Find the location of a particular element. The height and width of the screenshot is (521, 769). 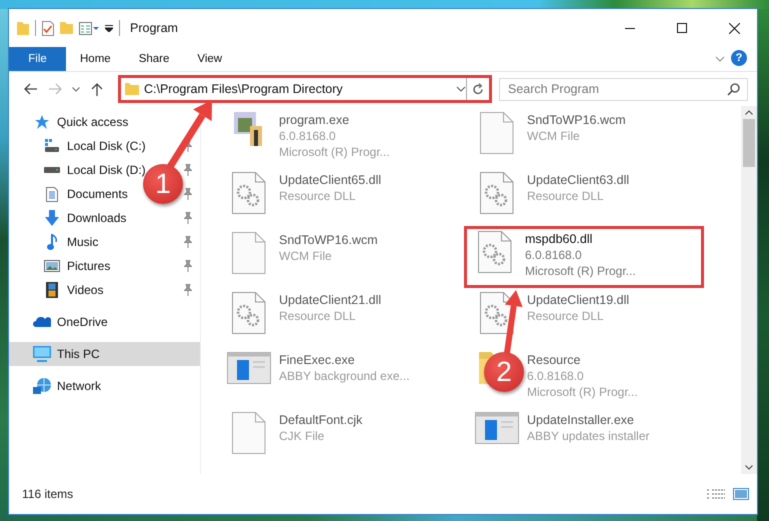

ribbon-tab: View is located at coordinates (209, 59).